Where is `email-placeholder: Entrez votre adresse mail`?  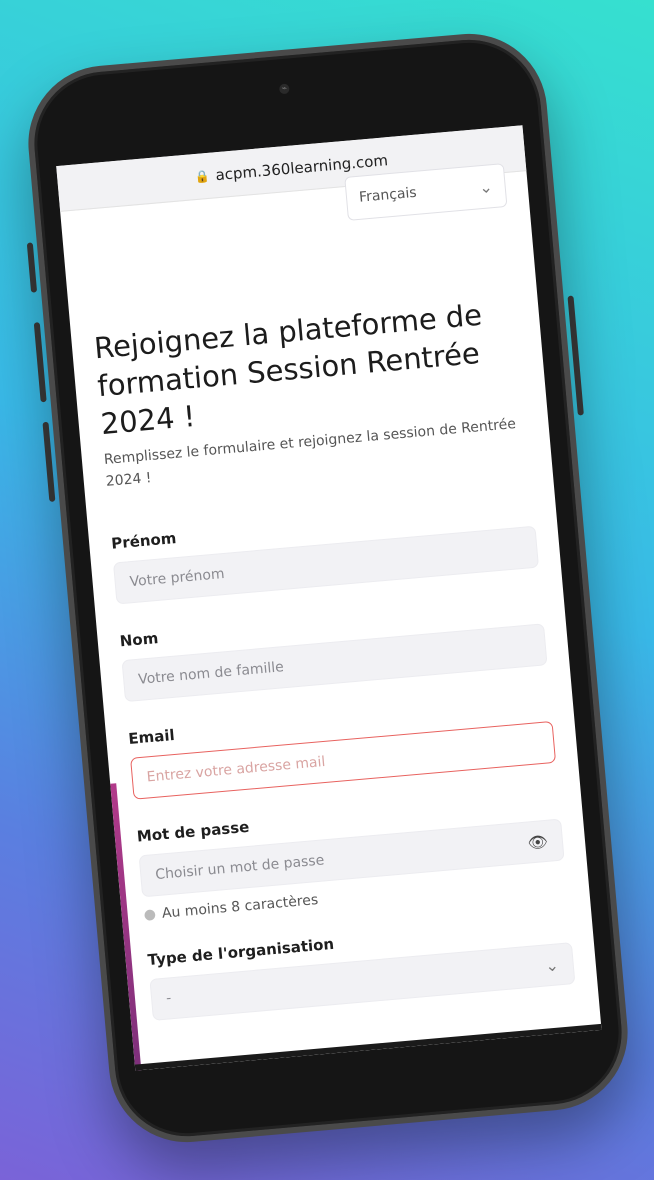
email-placeholder: Entrez votre adresse mail is located at coordinates (236, 769).